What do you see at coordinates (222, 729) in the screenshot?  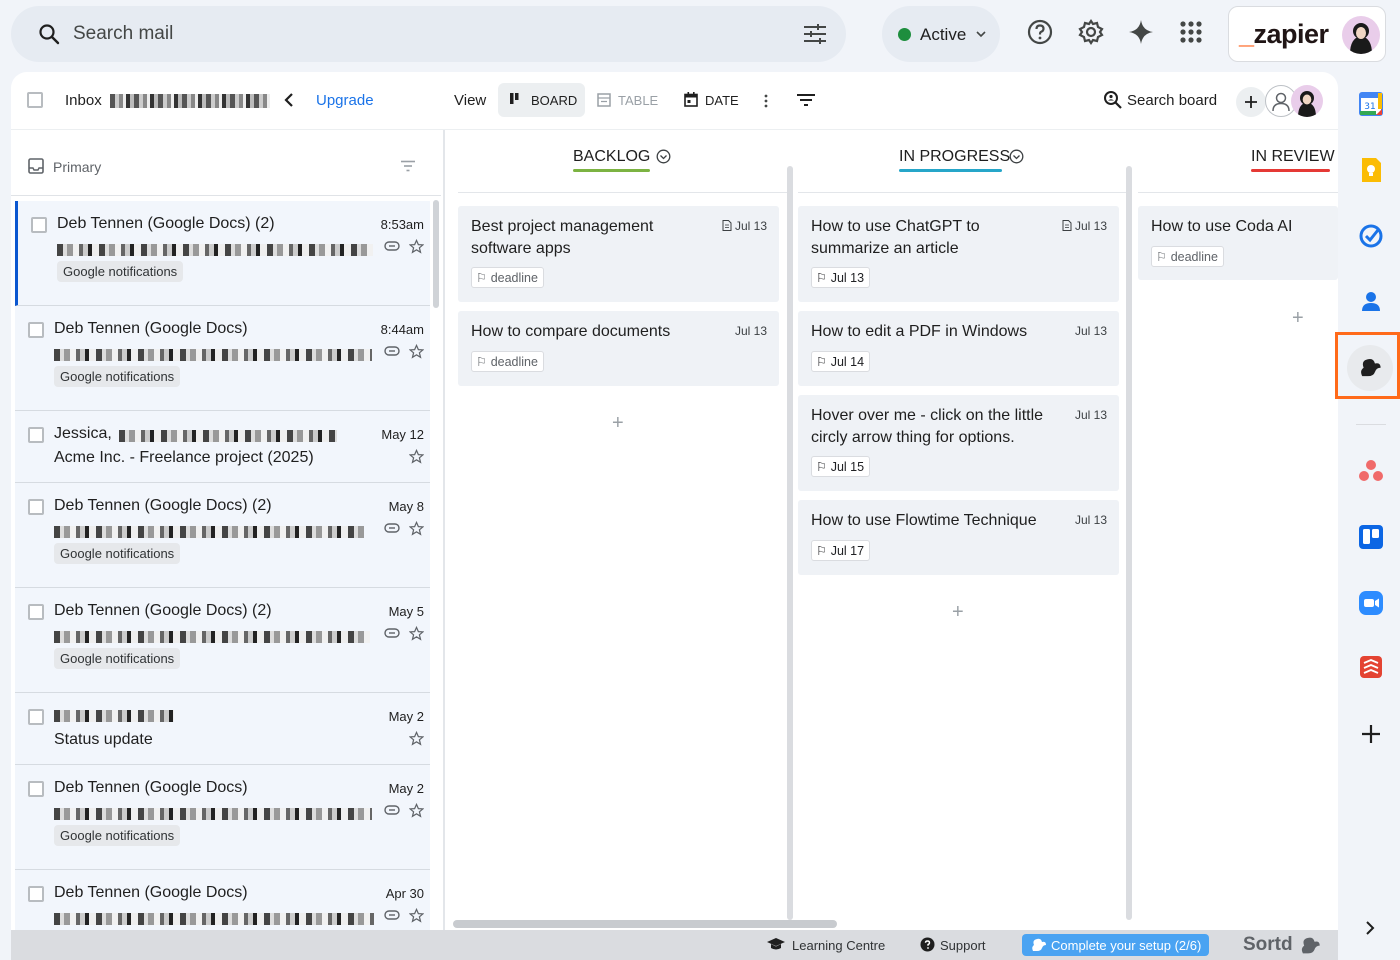 I see `email-row: May 2 Status update` at bounding box center [222, 729].